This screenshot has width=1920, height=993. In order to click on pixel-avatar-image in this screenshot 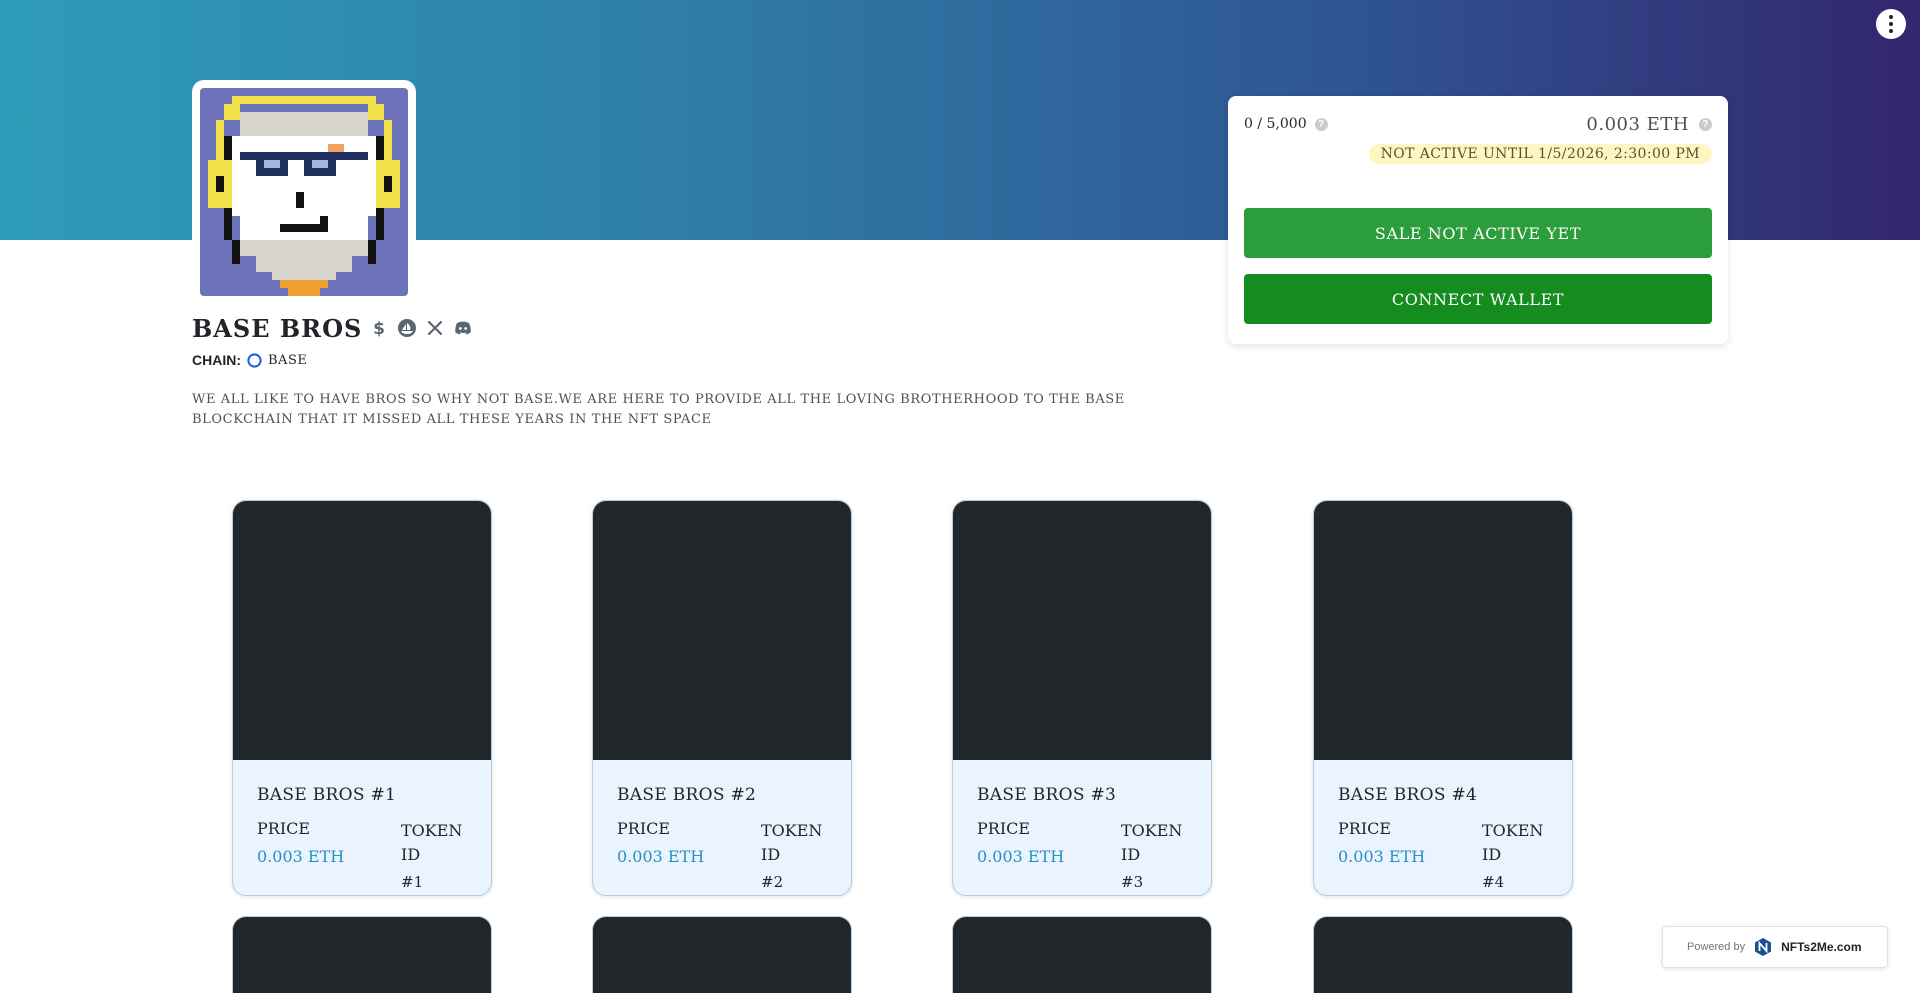, I will do `click(304, 192)`.